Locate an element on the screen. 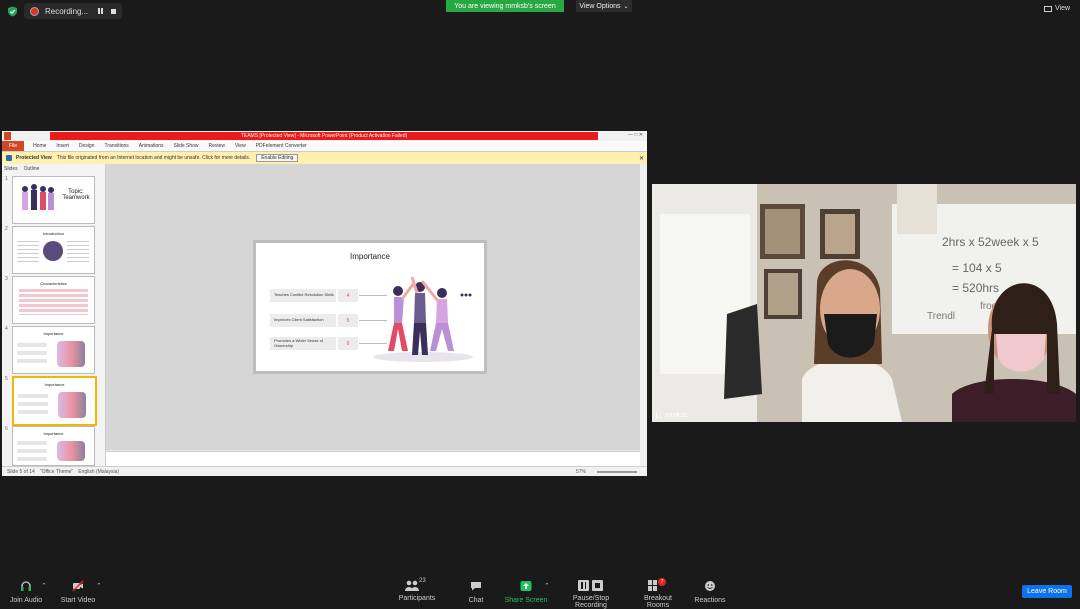 The image size is (1080, 609). protected-shield-icon is located at coordinates (9, 158).